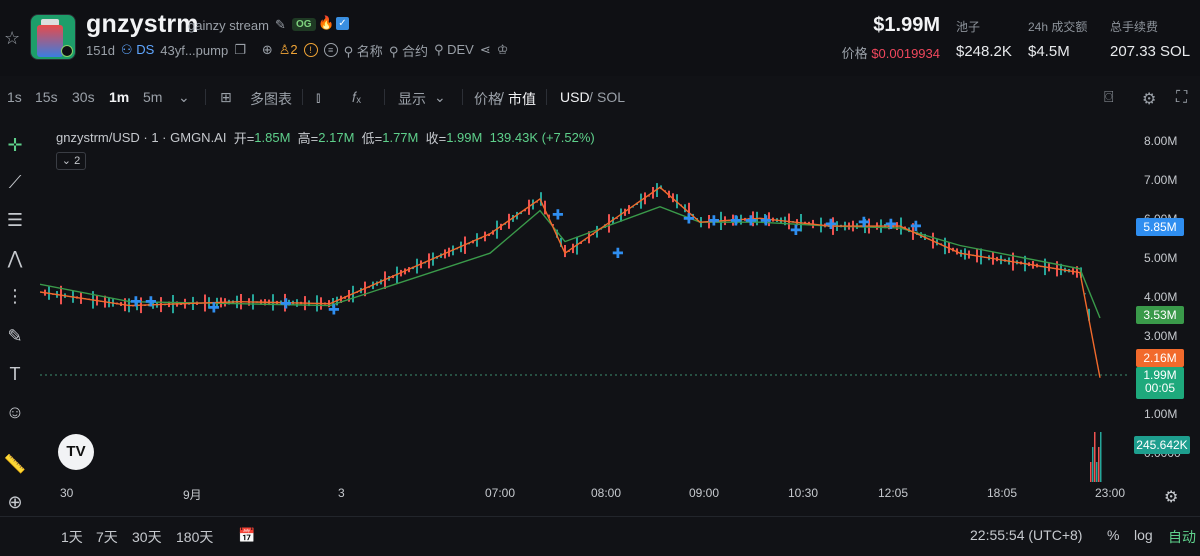 The image size is (1200, 556). I want to click on x-tick: 3, so click(341, 493).